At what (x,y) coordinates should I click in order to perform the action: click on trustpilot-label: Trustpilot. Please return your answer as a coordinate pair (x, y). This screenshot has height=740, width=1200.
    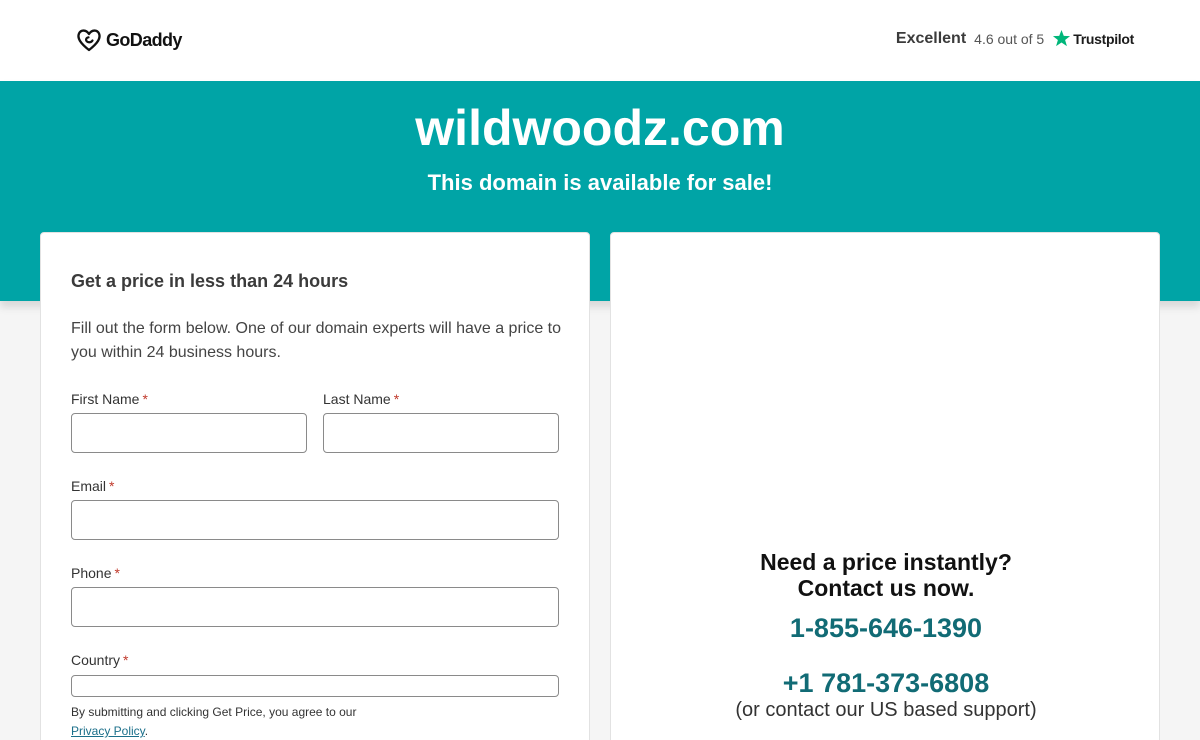
    Looking at the image, I should click on (1103, 38).